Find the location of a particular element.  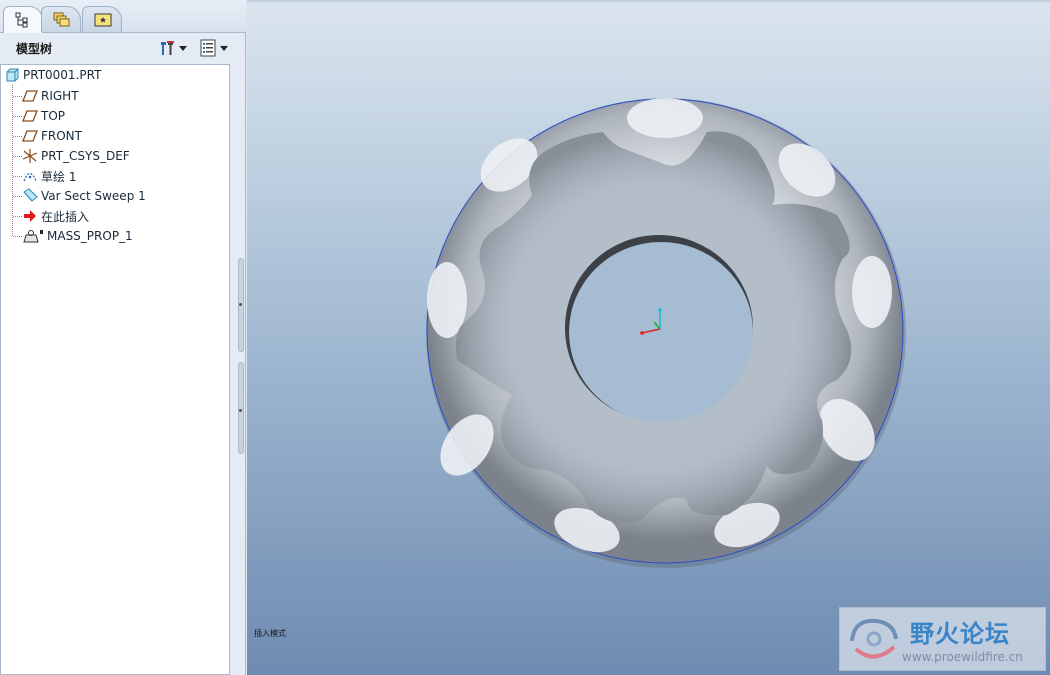

watermark-title: 野火论坛 is located at coordinates (960, 634).